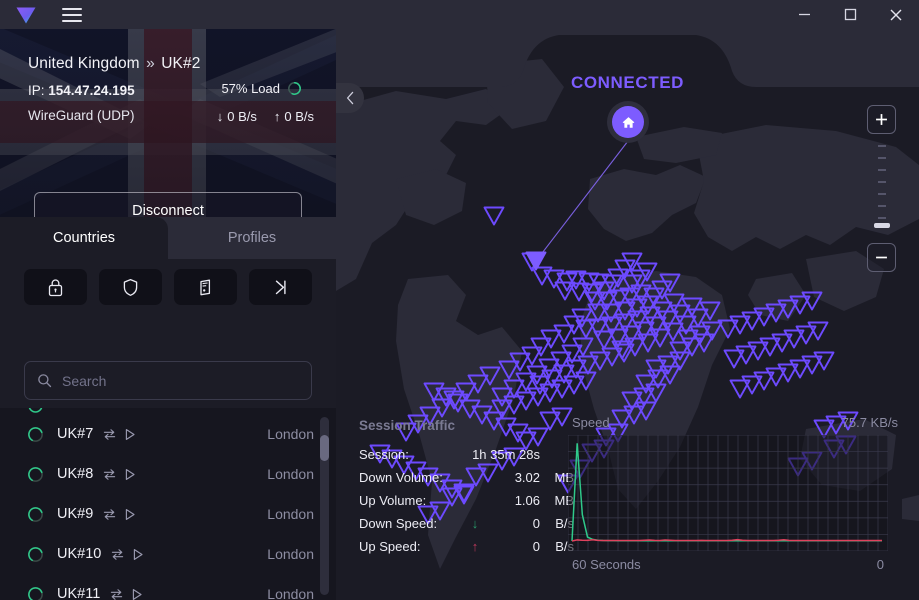 This screenshot has height=600, width=919. I want to click on x-axis-right-label: 0, so click(880, 564).